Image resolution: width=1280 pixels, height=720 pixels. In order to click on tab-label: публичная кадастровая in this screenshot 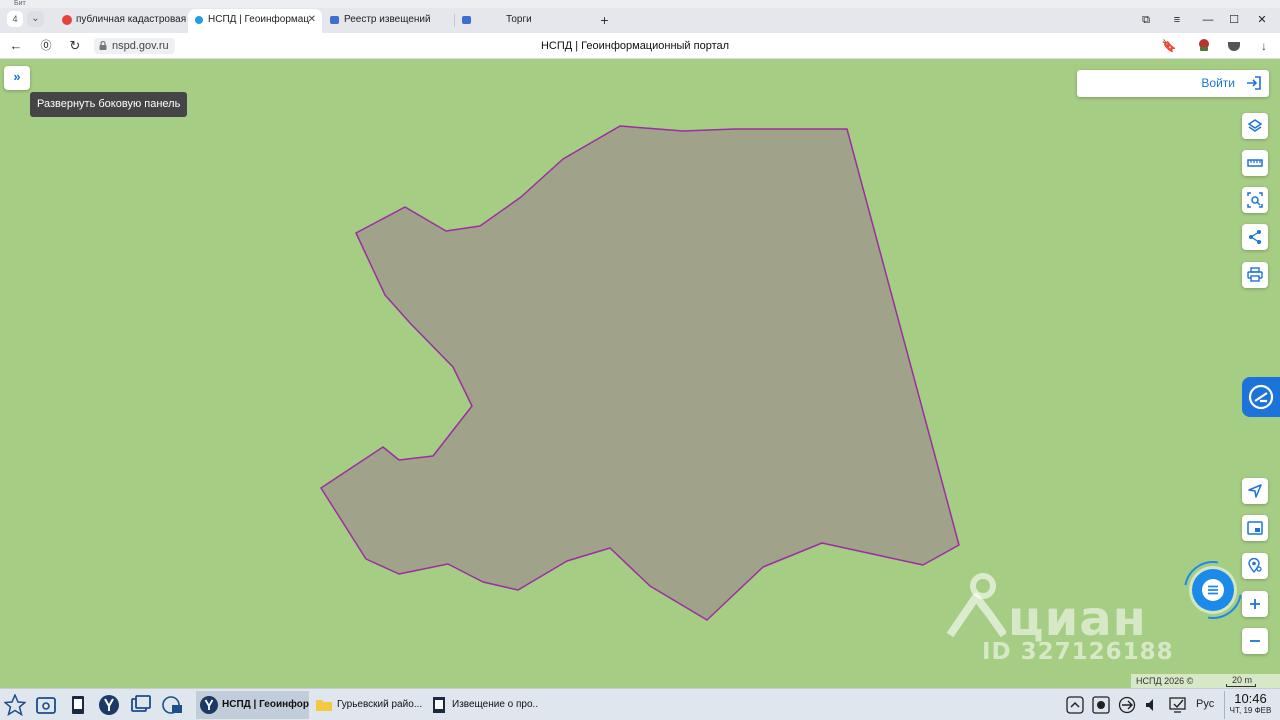, I will do `click(131, 19)`.